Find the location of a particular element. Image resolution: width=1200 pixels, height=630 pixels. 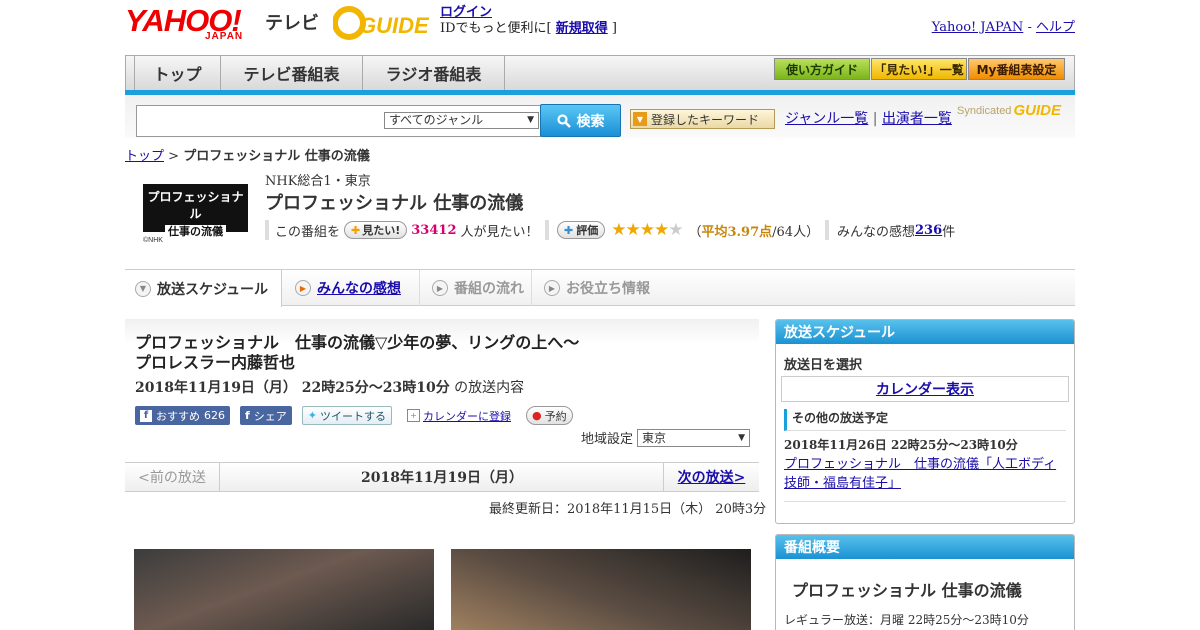

pager-current-date: 2018年11月19日（月） is located at coordinates (442, 478).